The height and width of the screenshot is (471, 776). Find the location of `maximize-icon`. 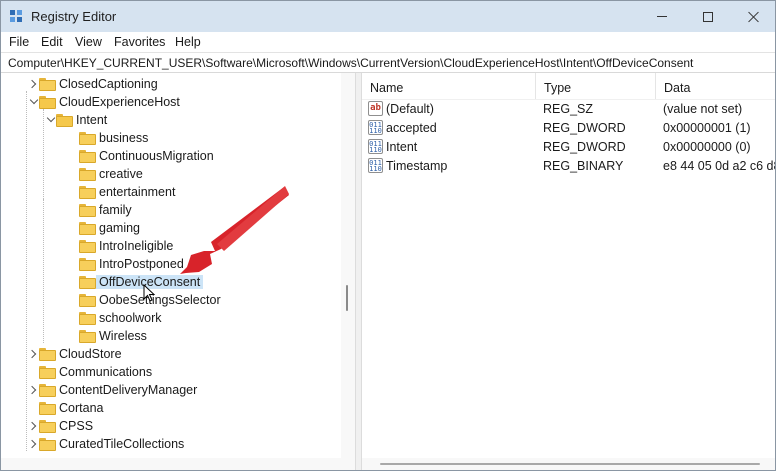

maximize-icon is located at coordinates (708, 16).